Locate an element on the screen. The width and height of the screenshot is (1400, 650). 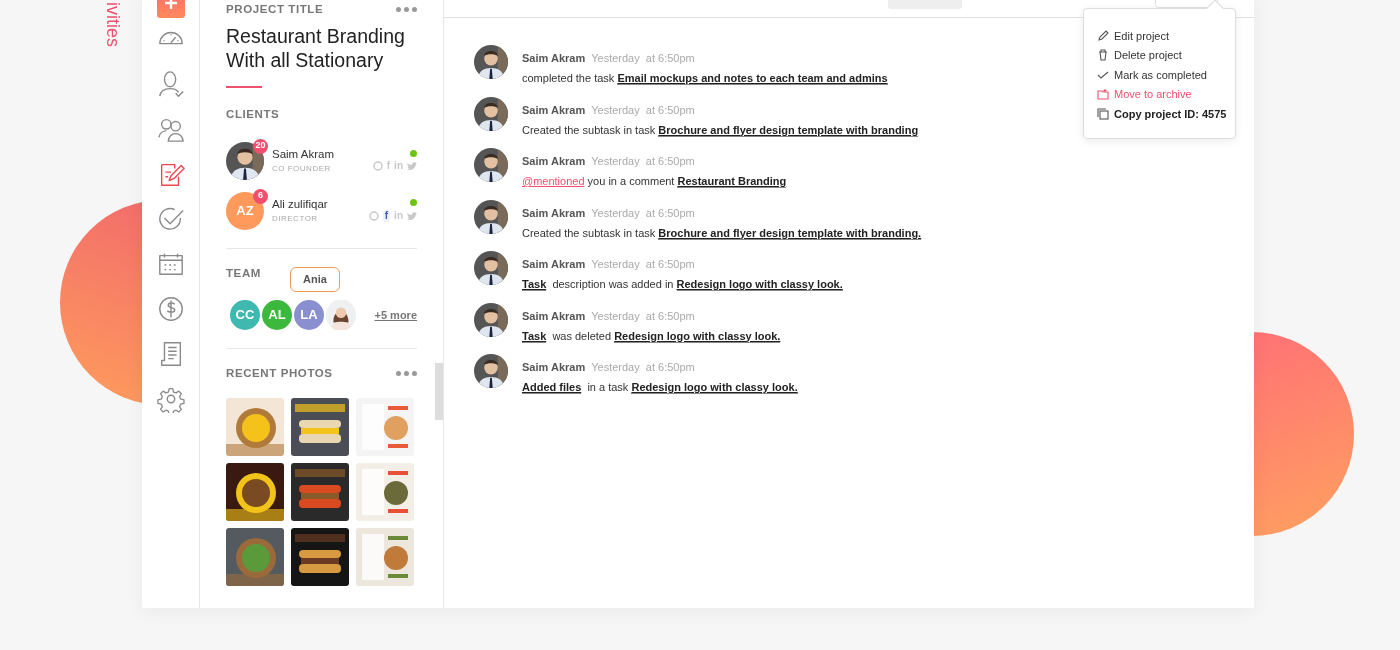
mention-link: @mentioned is located at coordinates (553, 181).